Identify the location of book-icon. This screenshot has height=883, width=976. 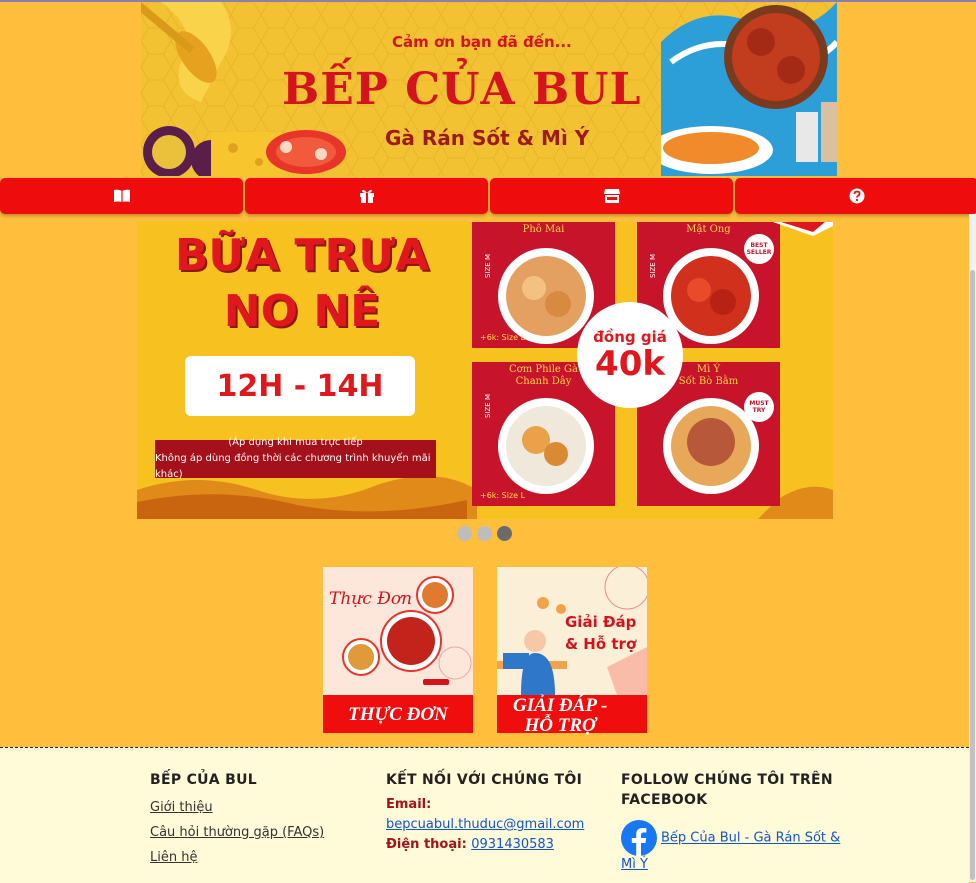
(121, 195).